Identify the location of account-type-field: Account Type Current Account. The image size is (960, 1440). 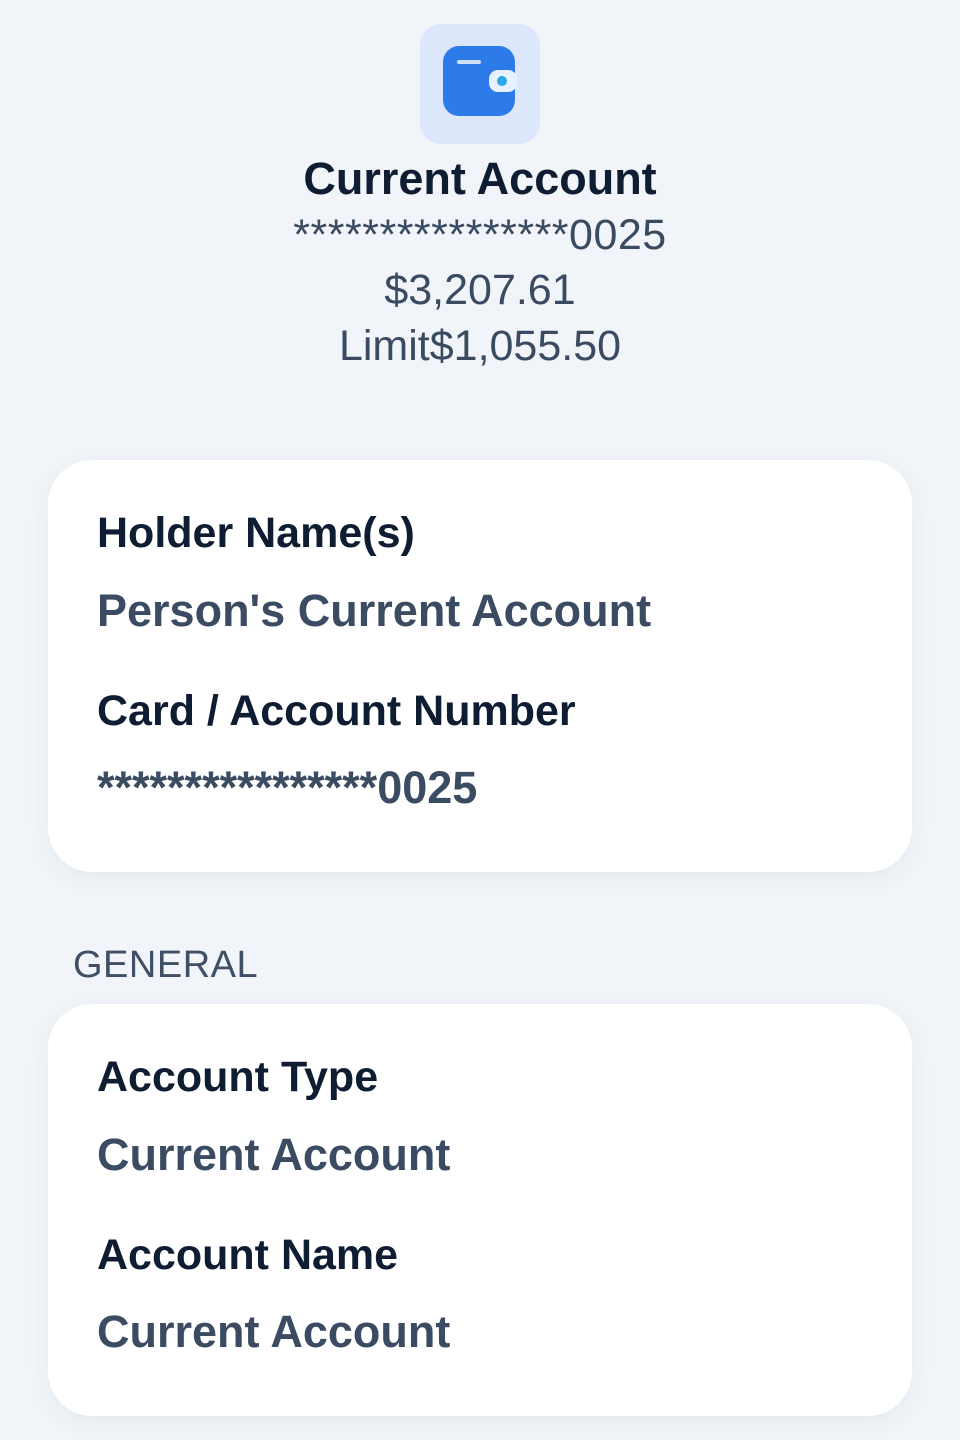
(480, 1117).